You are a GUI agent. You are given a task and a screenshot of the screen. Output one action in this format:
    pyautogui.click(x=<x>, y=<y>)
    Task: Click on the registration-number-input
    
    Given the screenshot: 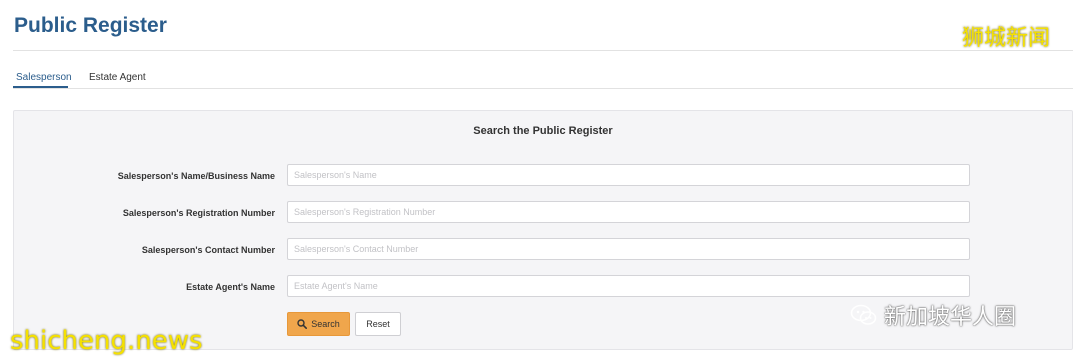 What is the action you would take?
    pyautogui.click(x=628, y=212)
    